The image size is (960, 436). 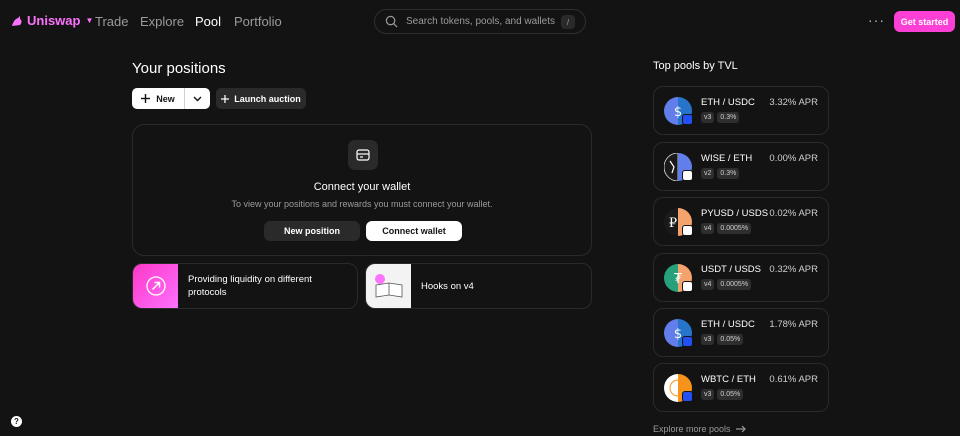 What do you see at coordinates (727, 158) in the screenshot?
I see `pool-pair: WISE / ETH` at bounding box center [727, 158].